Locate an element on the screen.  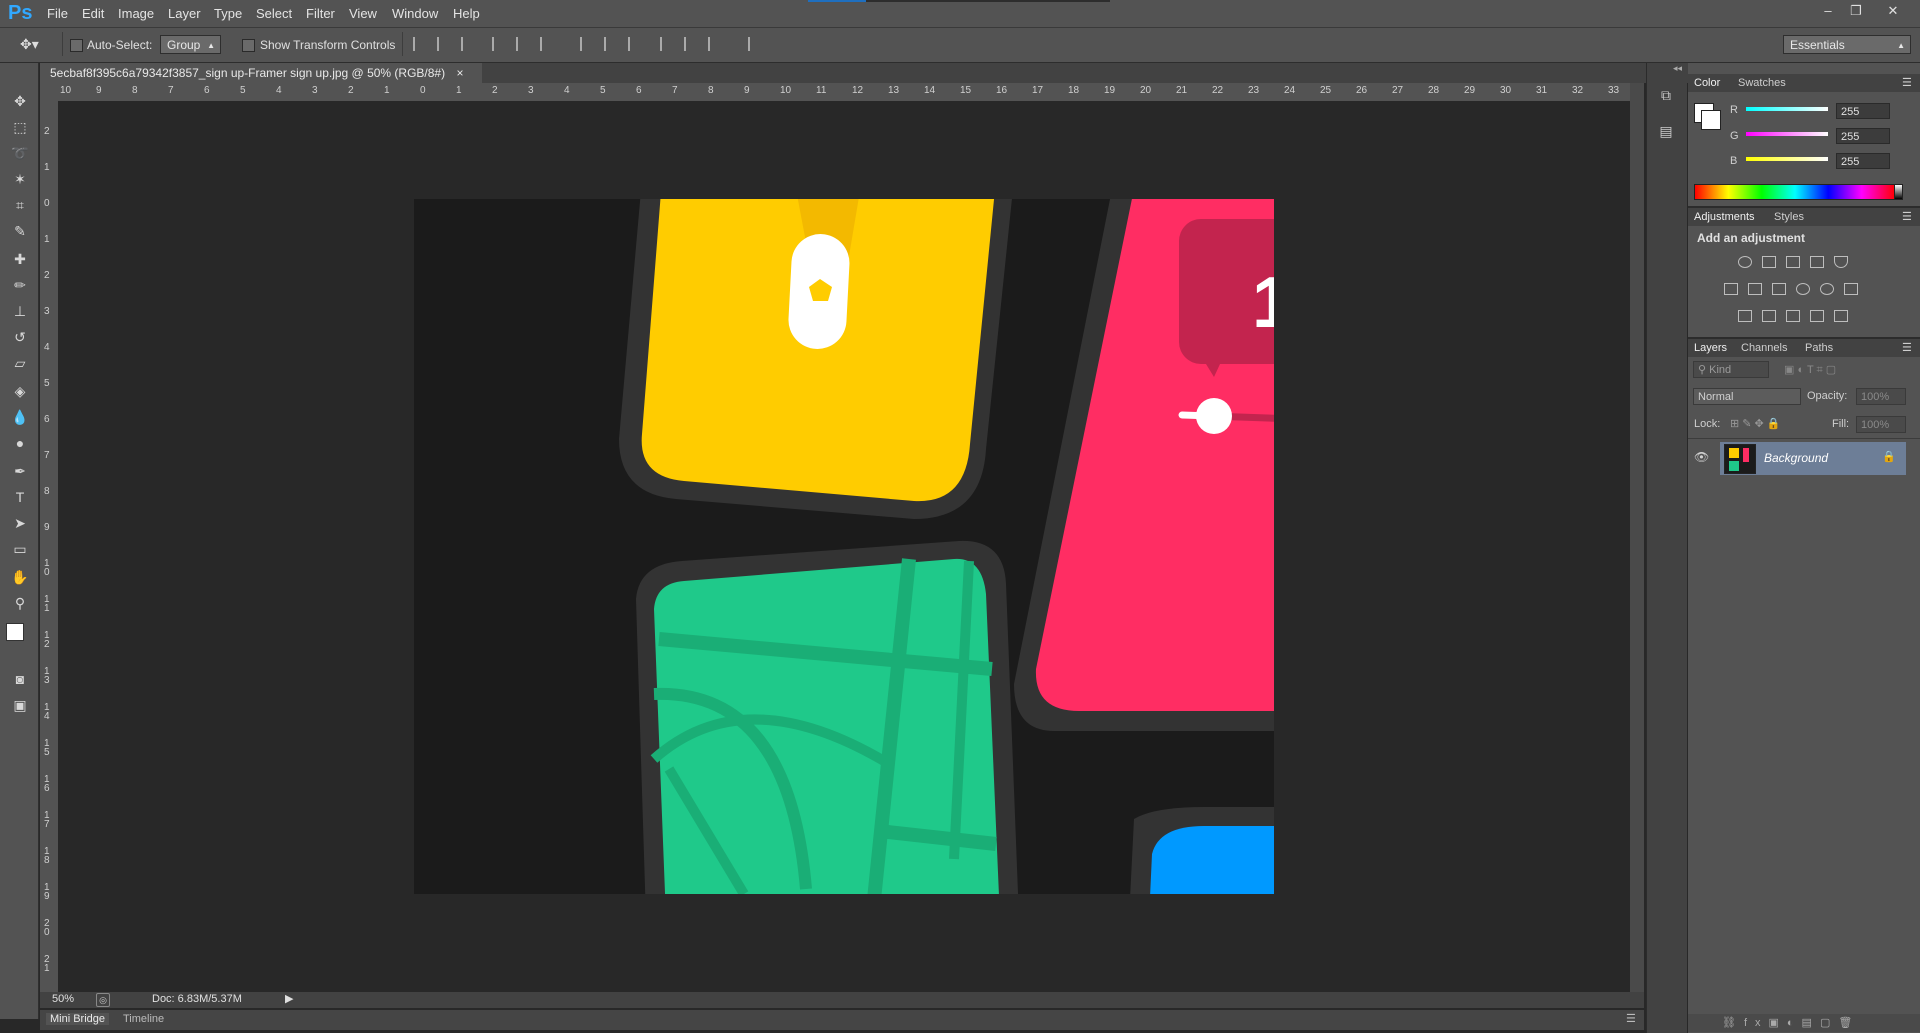
align-vcenter-icon is located at coordinates (445, 44).